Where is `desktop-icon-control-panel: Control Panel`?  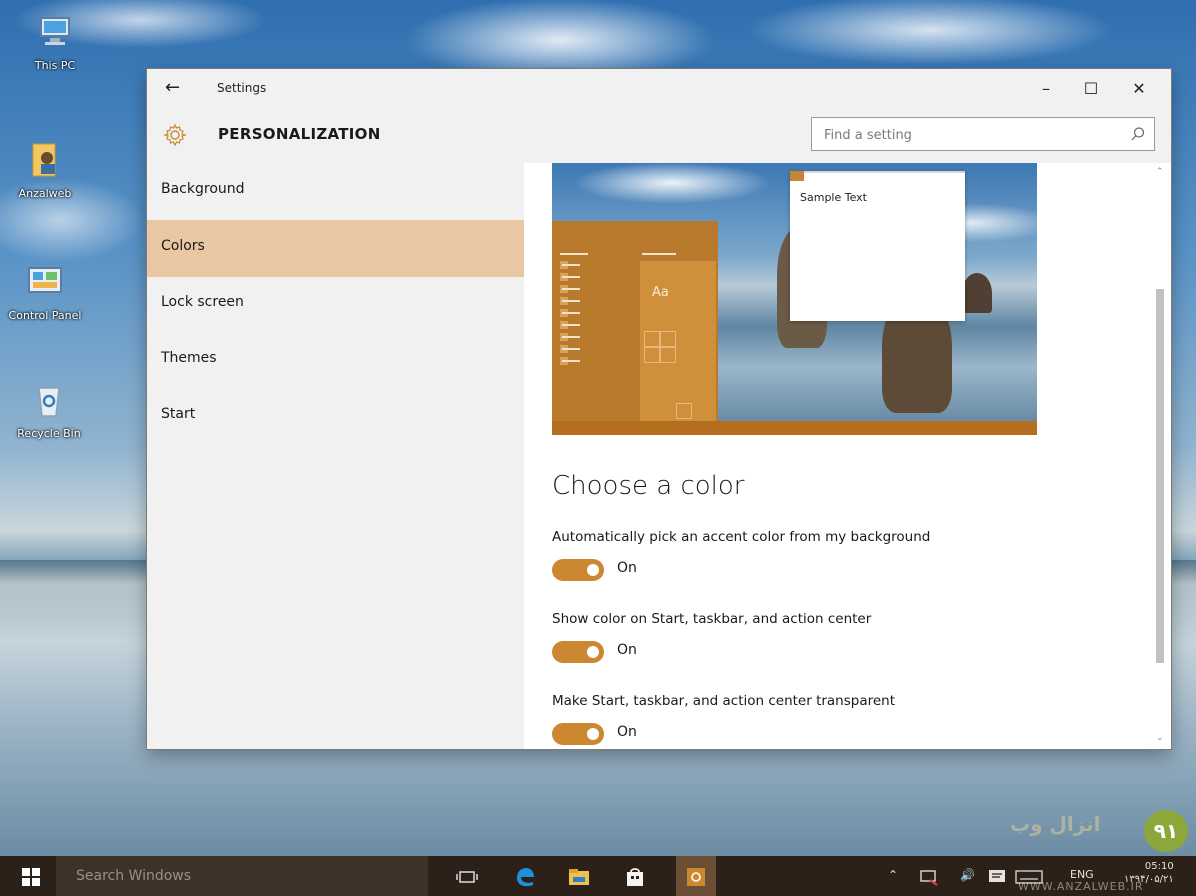 desktop-icon-control-panel: Control Panel is located at coordinates (45, 292).